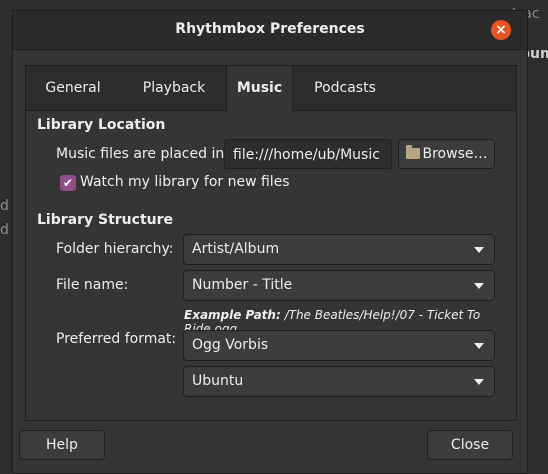  I want to click on watch-library-checkbox: ✔, so click(68, 183).